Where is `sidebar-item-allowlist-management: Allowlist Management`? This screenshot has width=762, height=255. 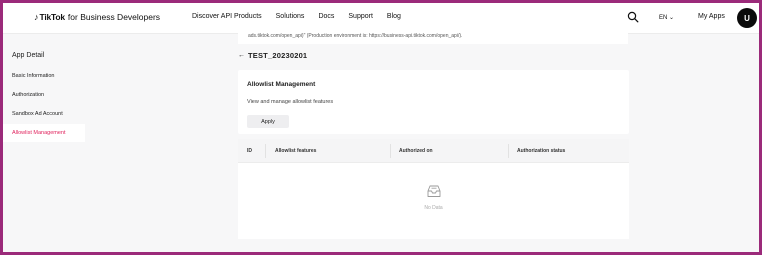 sidebar-item-allowlist-management: Allowlist Management is located at coordinates (44, 133).